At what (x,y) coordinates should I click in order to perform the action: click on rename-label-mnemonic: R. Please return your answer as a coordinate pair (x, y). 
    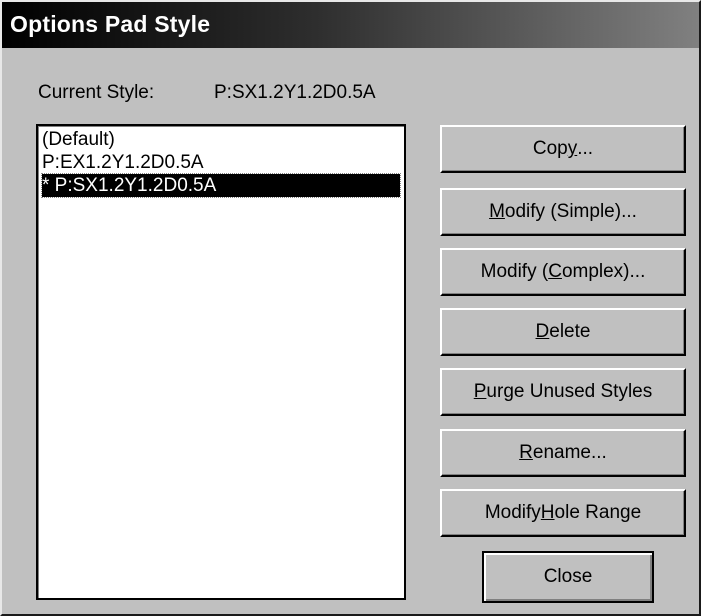
    Looking at the image, I should click on (526, 452).